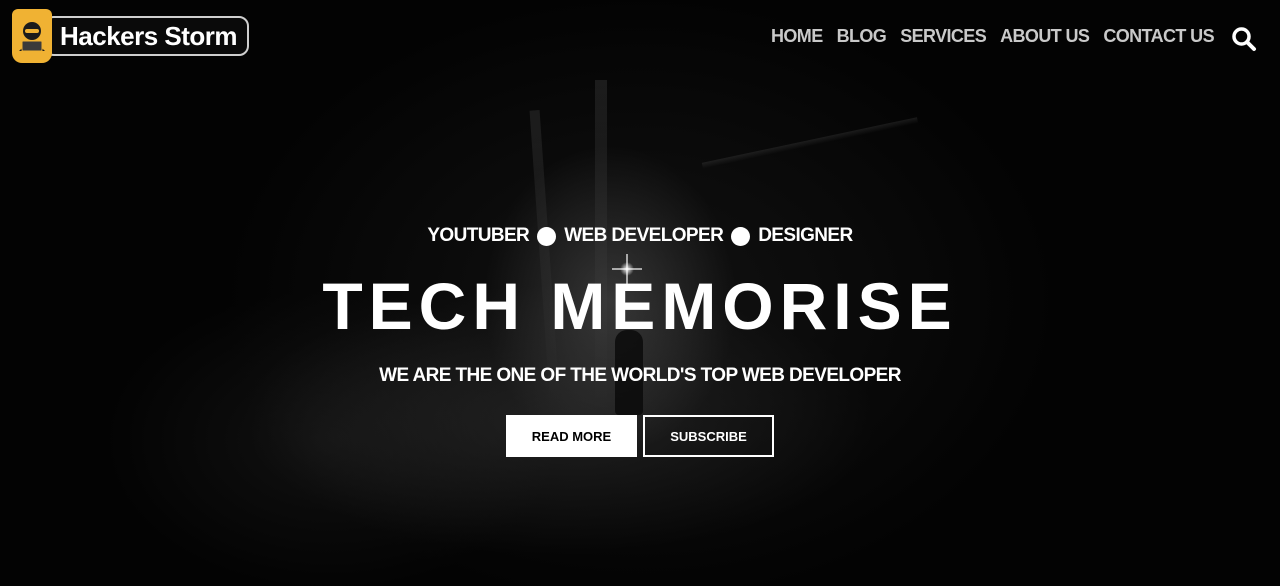  What do you see at coordinates (478, 235) in the screenshot?
I see `tagline-item: YOUTUBER` at bounding box center [478, 235].